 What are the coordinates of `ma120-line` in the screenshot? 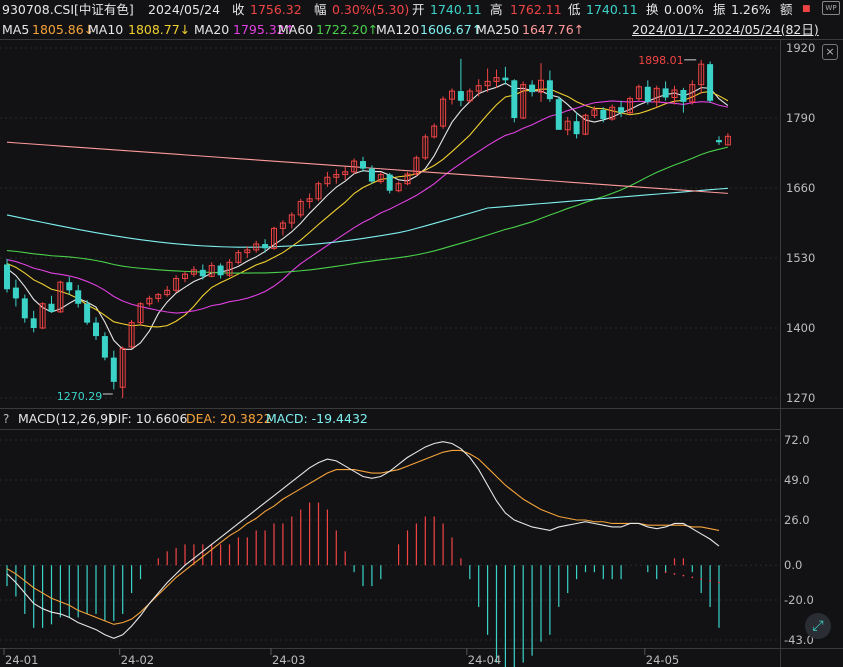 It's located at (367, 217).